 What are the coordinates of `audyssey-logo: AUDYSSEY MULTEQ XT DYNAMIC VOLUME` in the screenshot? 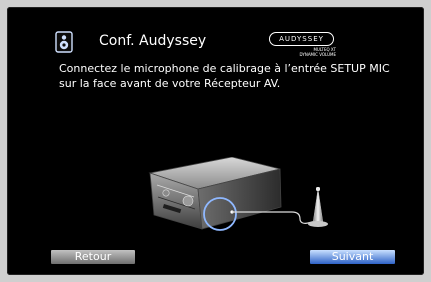 It's located at (311, 45).